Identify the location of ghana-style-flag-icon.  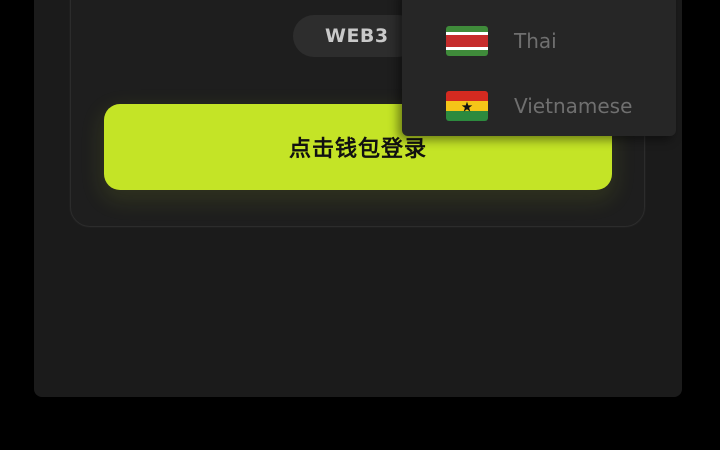
(467, 106).